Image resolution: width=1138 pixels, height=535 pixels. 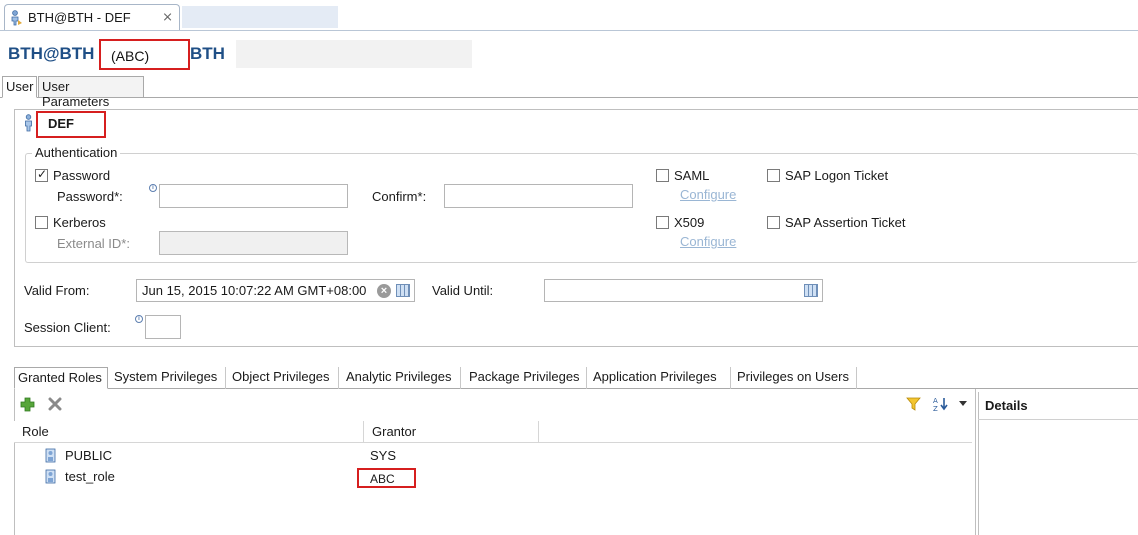 I want to click on tab-privileges-on-users: Privileges on Users, so click(x=795, y=378).